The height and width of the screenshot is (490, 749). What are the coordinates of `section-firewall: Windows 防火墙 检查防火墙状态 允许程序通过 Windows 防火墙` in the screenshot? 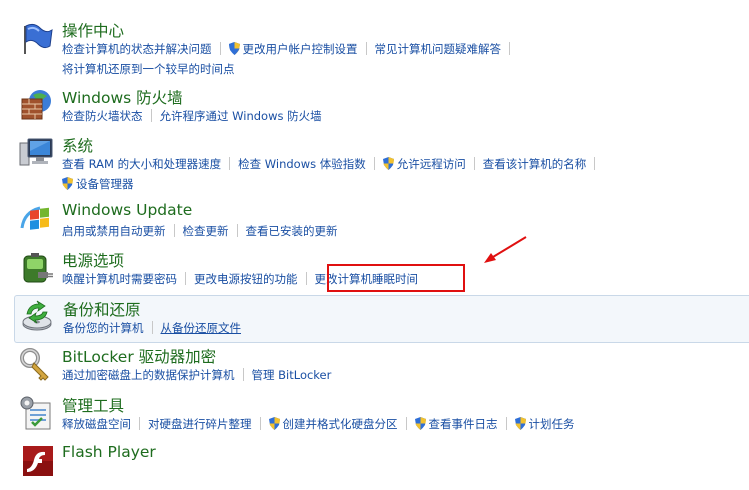 It's located at (381, 107).